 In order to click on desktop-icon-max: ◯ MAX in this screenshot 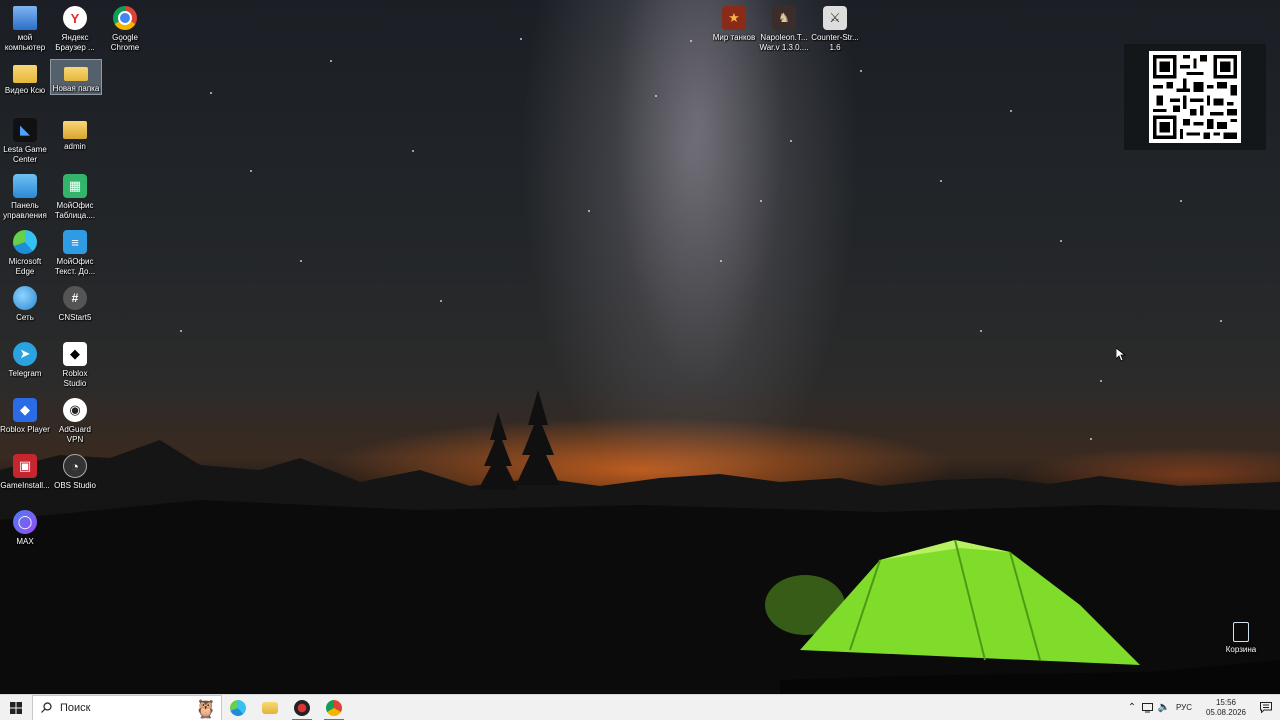, I will do `click(25, 526)`.